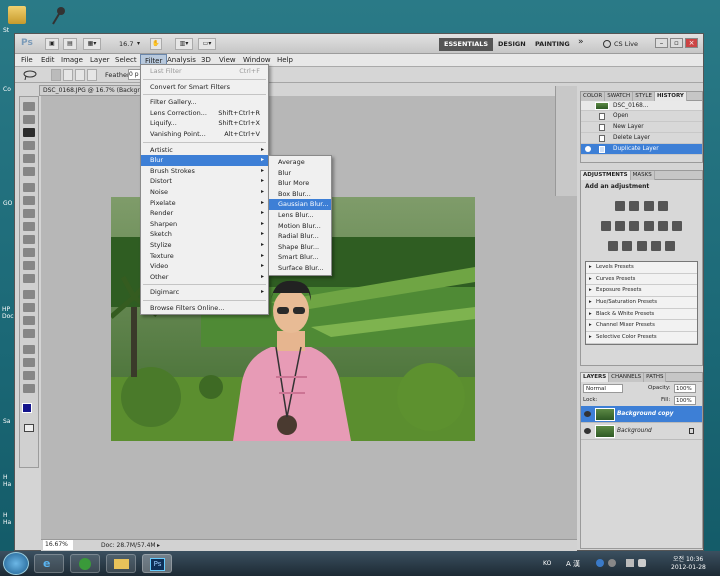 This screenshot has width=720, height=576. Describe the element at coordinates (85, 563) in the screenshot. I see `taskbar-torrent-icon` at that location.